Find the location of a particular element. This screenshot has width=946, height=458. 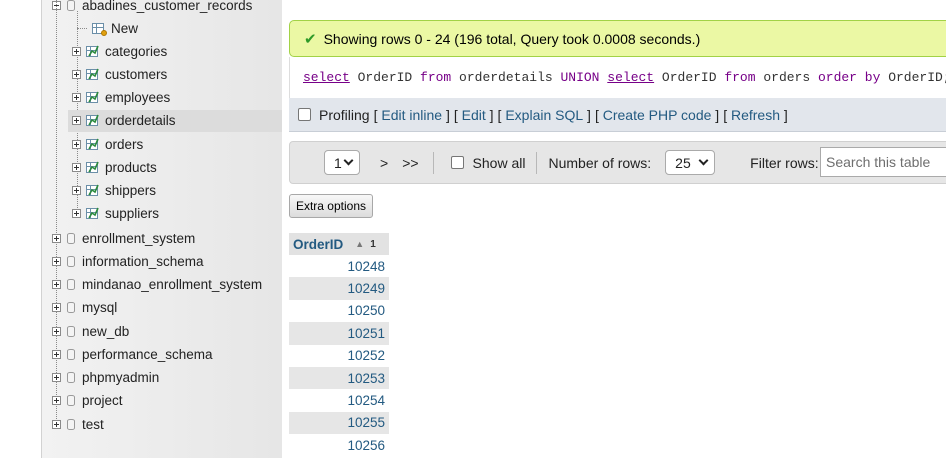

filter-rows-placeholder: Search this table is located at coordinates (878, 162).